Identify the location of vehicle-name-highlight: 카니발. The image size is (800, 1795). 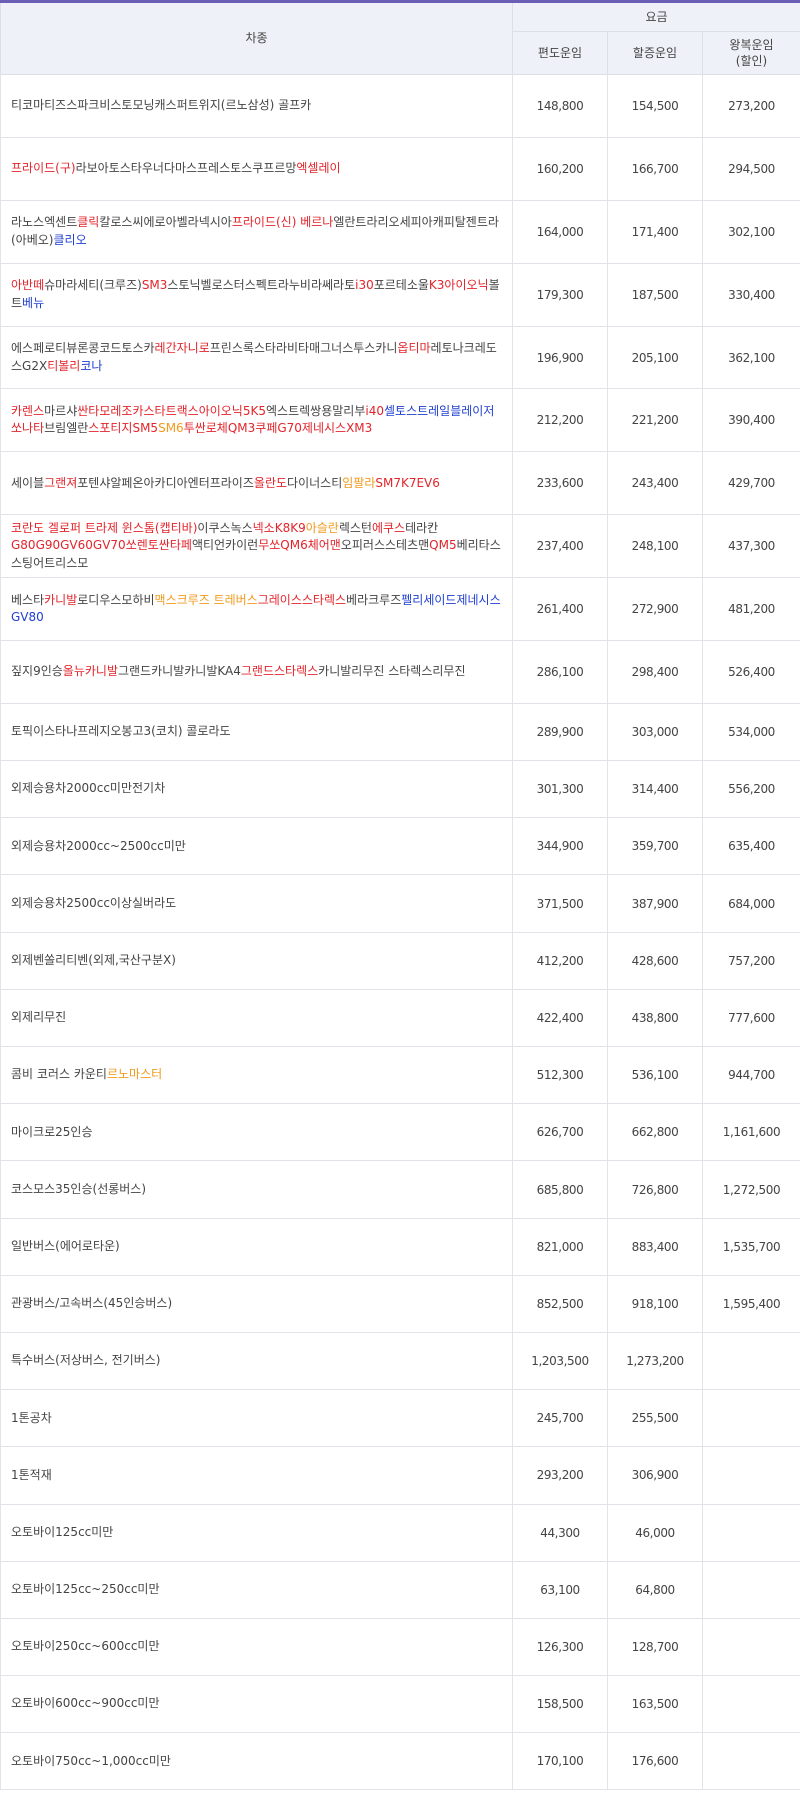
(61, 599).